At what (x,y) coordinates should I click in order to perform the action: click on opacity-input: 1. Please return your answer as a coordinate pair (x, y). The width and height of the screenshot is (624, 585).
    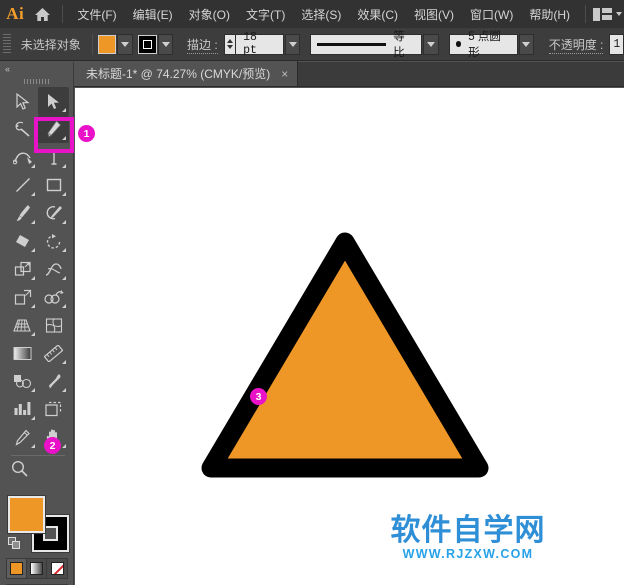
    Looking at the image, I should click on (616, 44).